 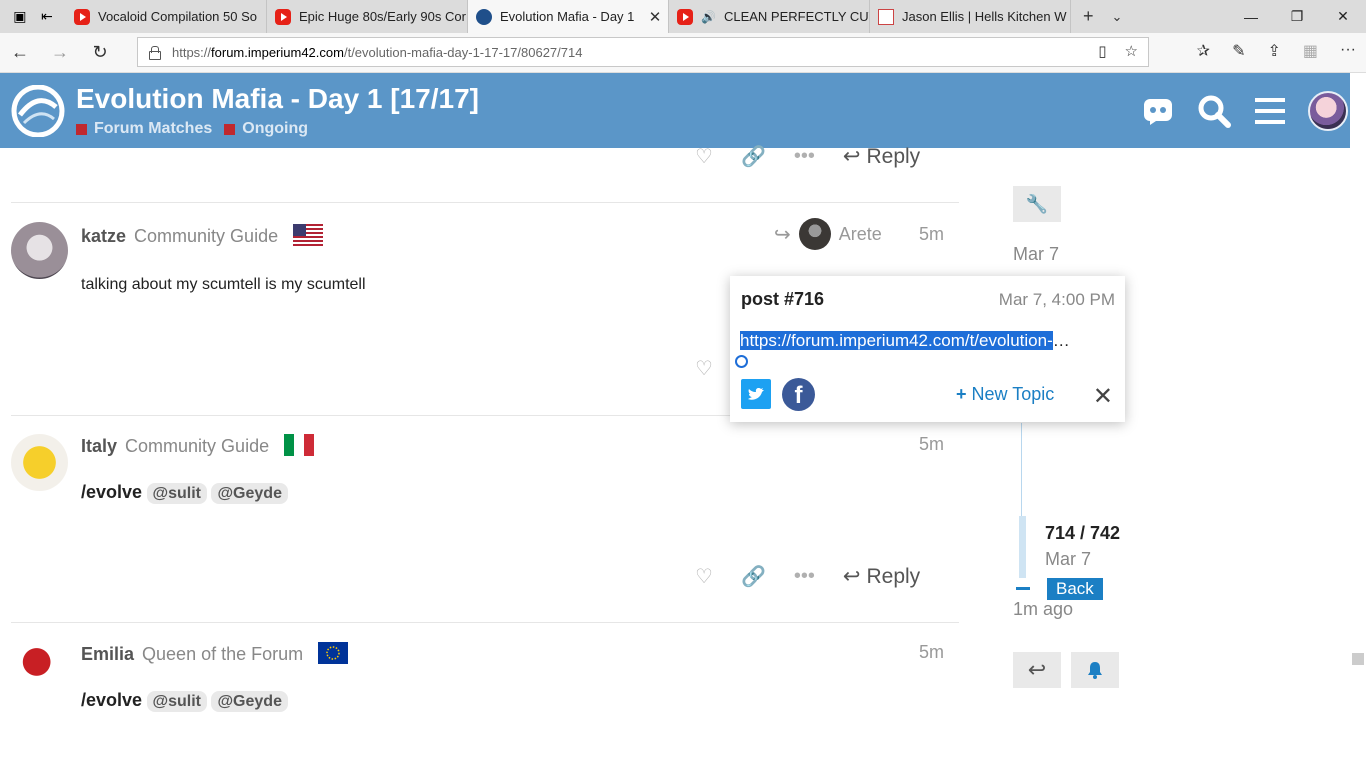 I want to click on tab-controls: + ⌄, so click(x=1096, y=16).